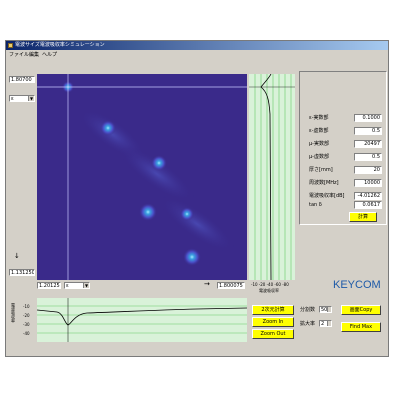 The height and width of the screenshot is (400, 400). Describe the element at coordinates (49, 285) in the screenshot. I see `x-min-field: 1.20125` at that location.